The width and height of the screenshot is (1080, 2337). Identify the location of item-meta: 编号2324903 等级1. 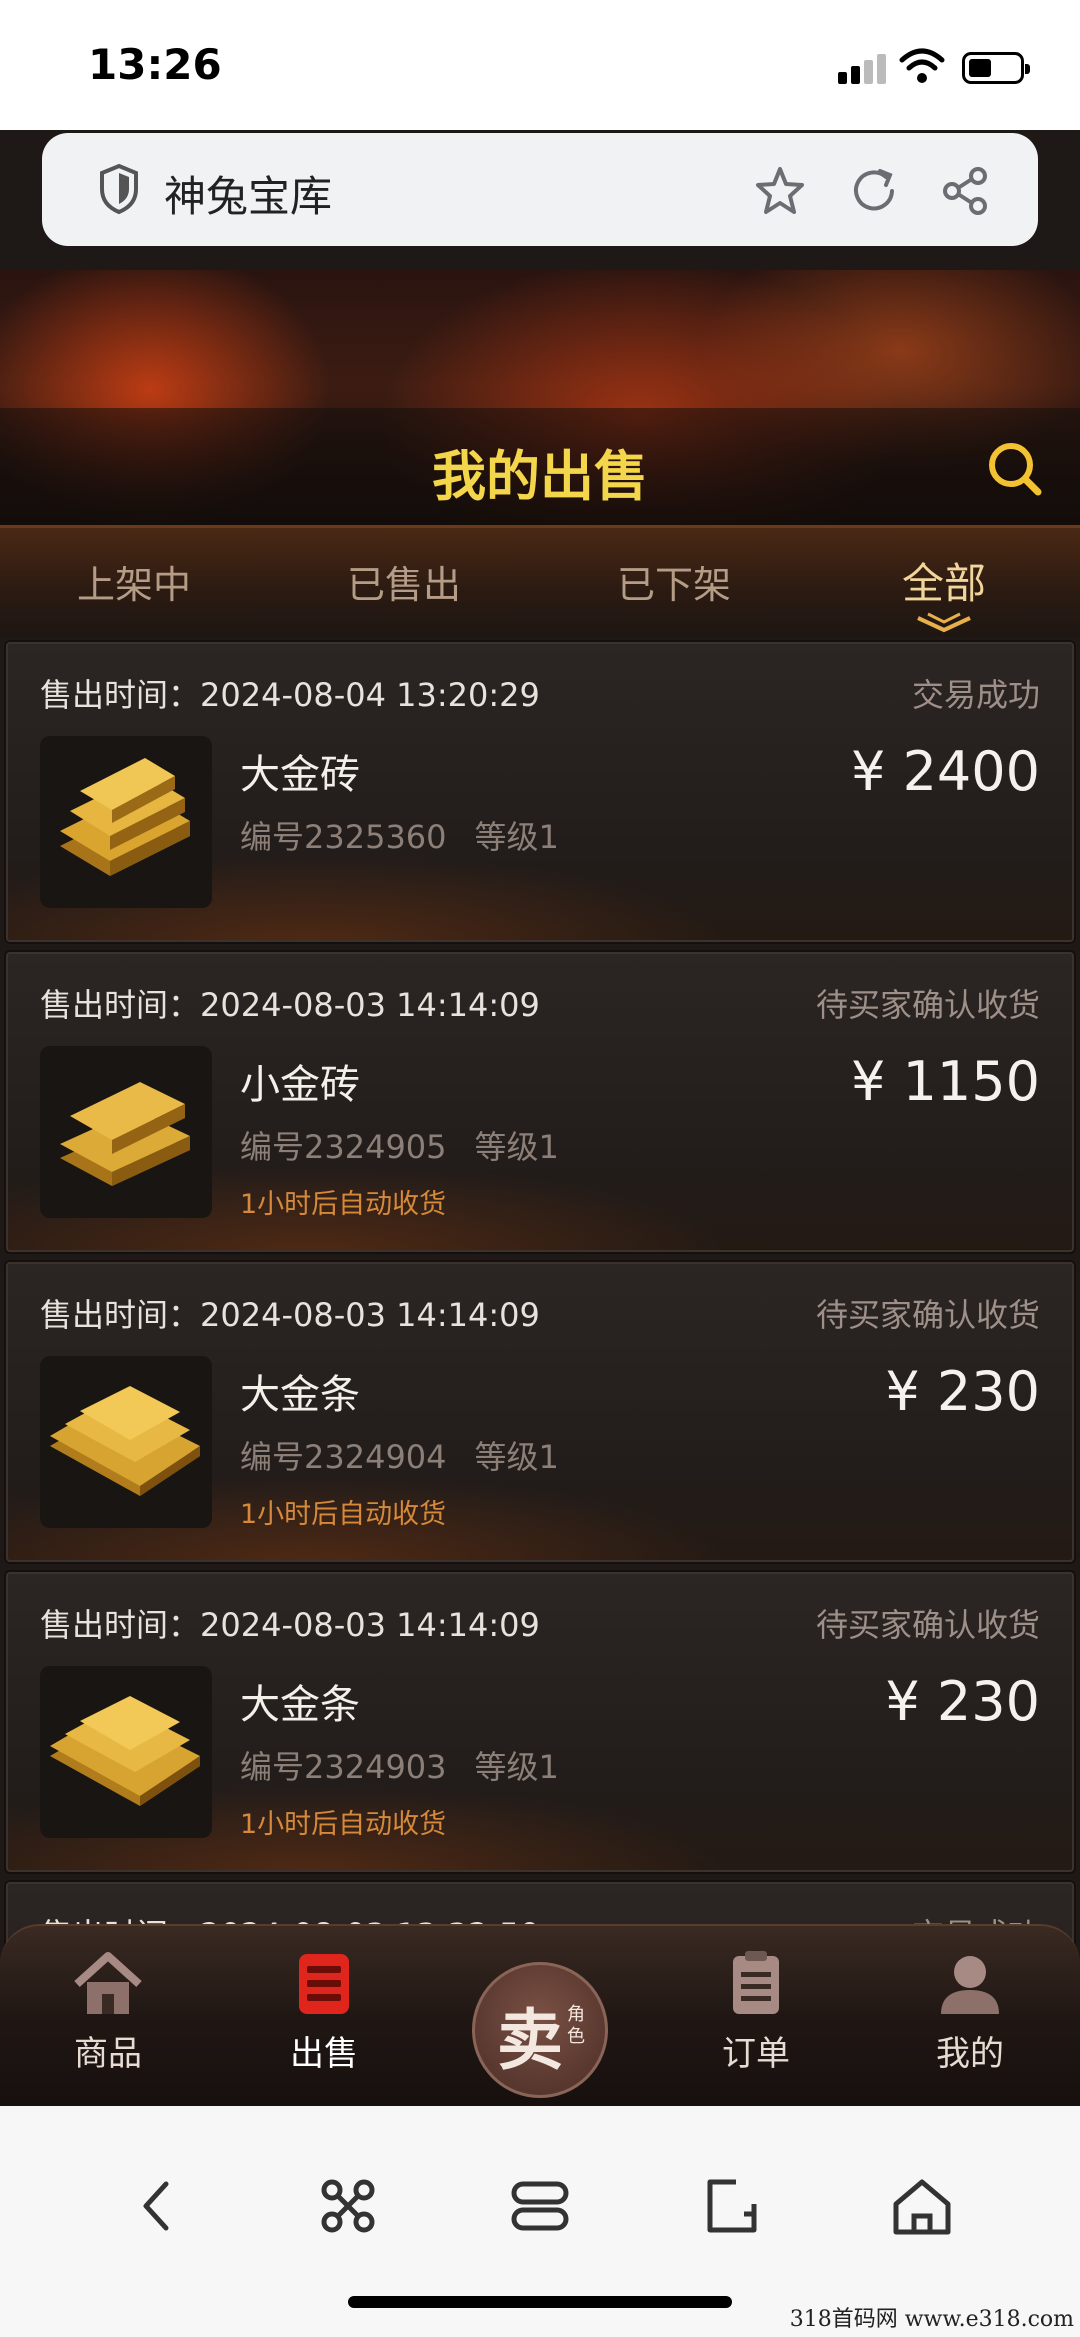
(399, 1765).